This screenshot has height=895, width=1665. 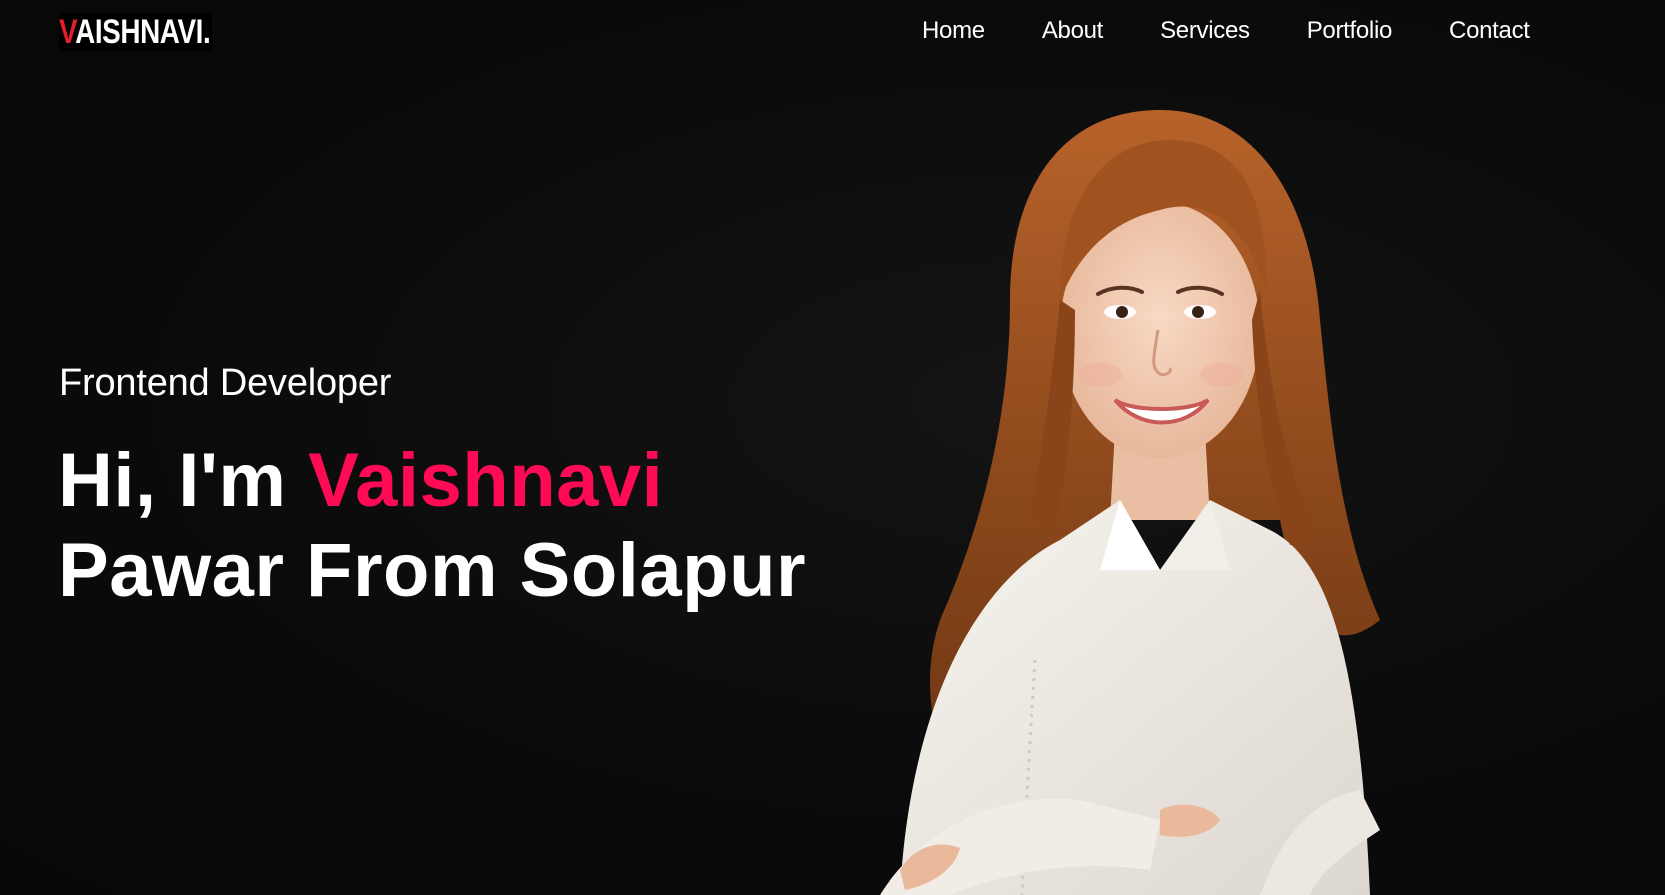 I want to click on hero-headline: Hi, I'm Vaishnavi Pawar From Solapur, so click(x=432, y=526).